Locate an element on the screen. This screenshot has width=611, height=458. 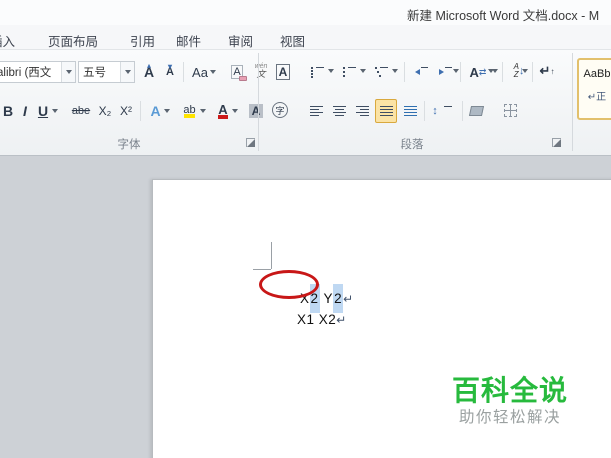
underline-icon: U is located at coordinates (43, 111).